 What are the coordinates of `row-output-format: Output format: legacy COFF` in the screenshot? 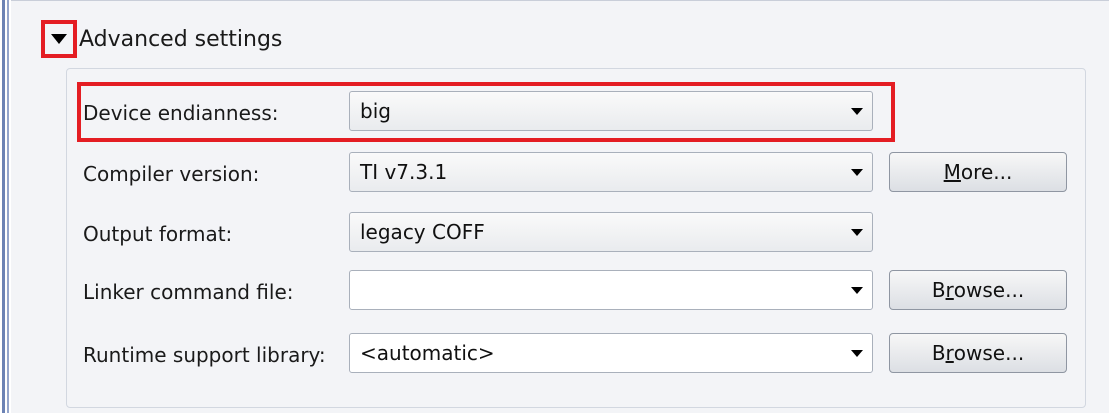 It's located at (576, 234).